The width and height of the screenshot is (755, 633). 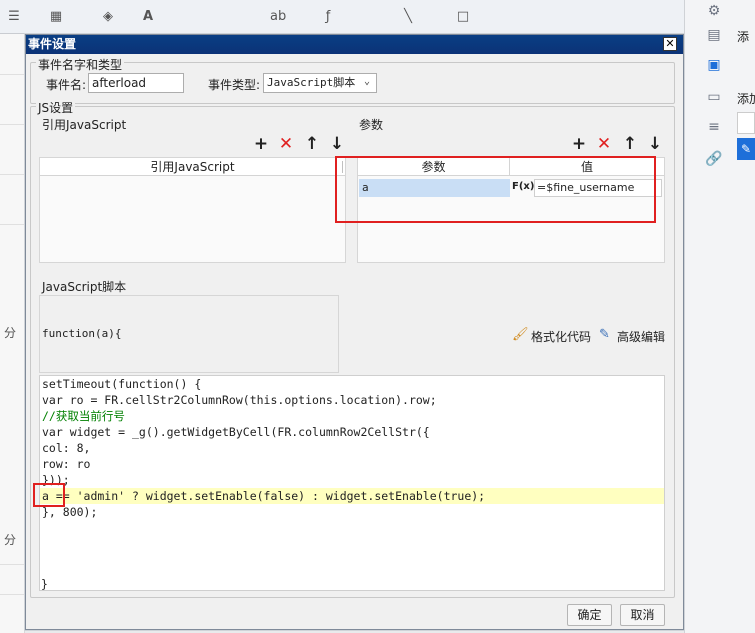 I want to click on event-name-field: afterload, so click(x=136, y=83).